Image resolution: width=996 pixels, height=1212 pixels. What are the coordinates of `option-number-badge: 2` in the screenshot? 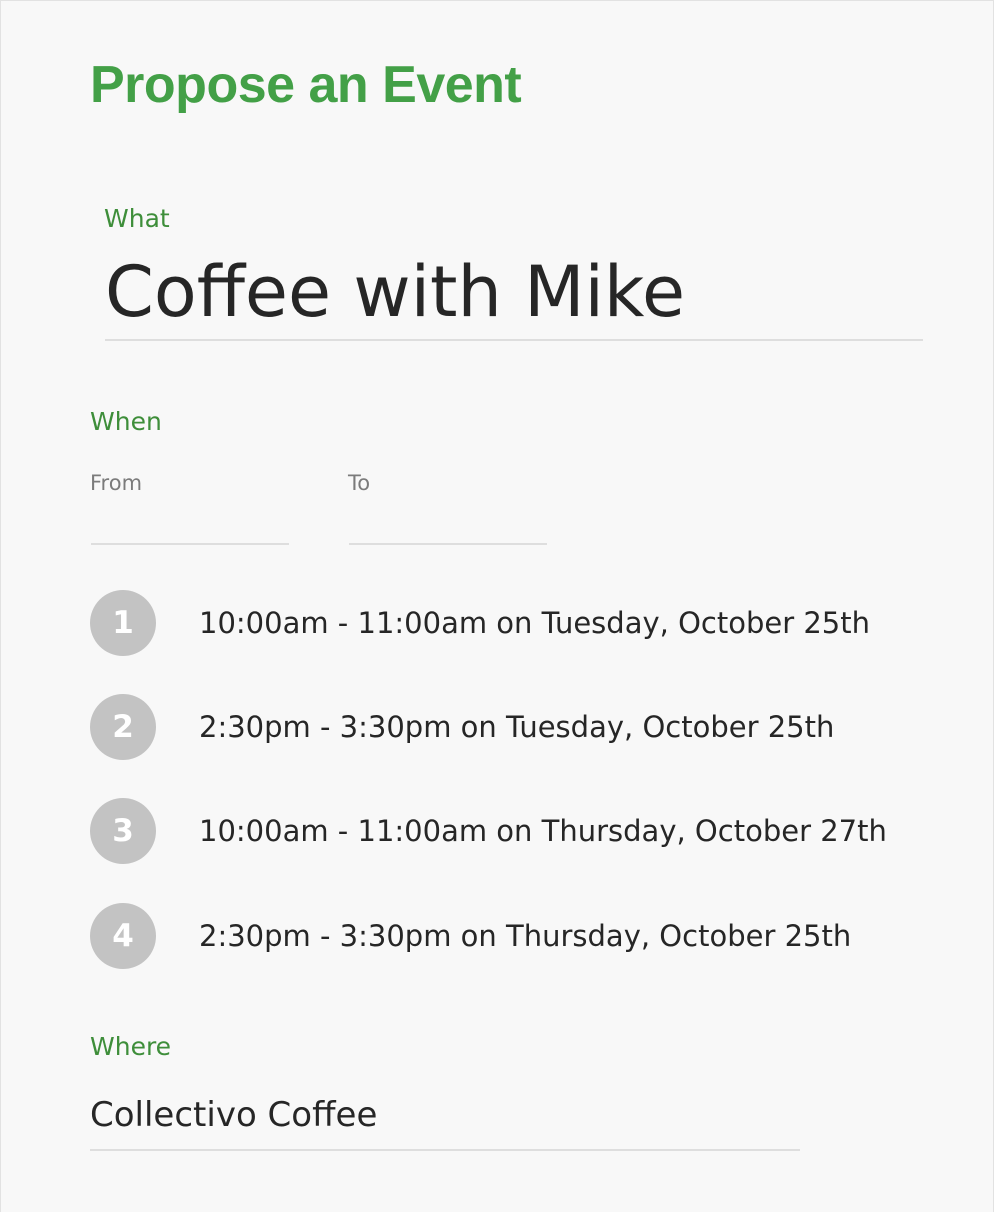 It's located at (123, 727).